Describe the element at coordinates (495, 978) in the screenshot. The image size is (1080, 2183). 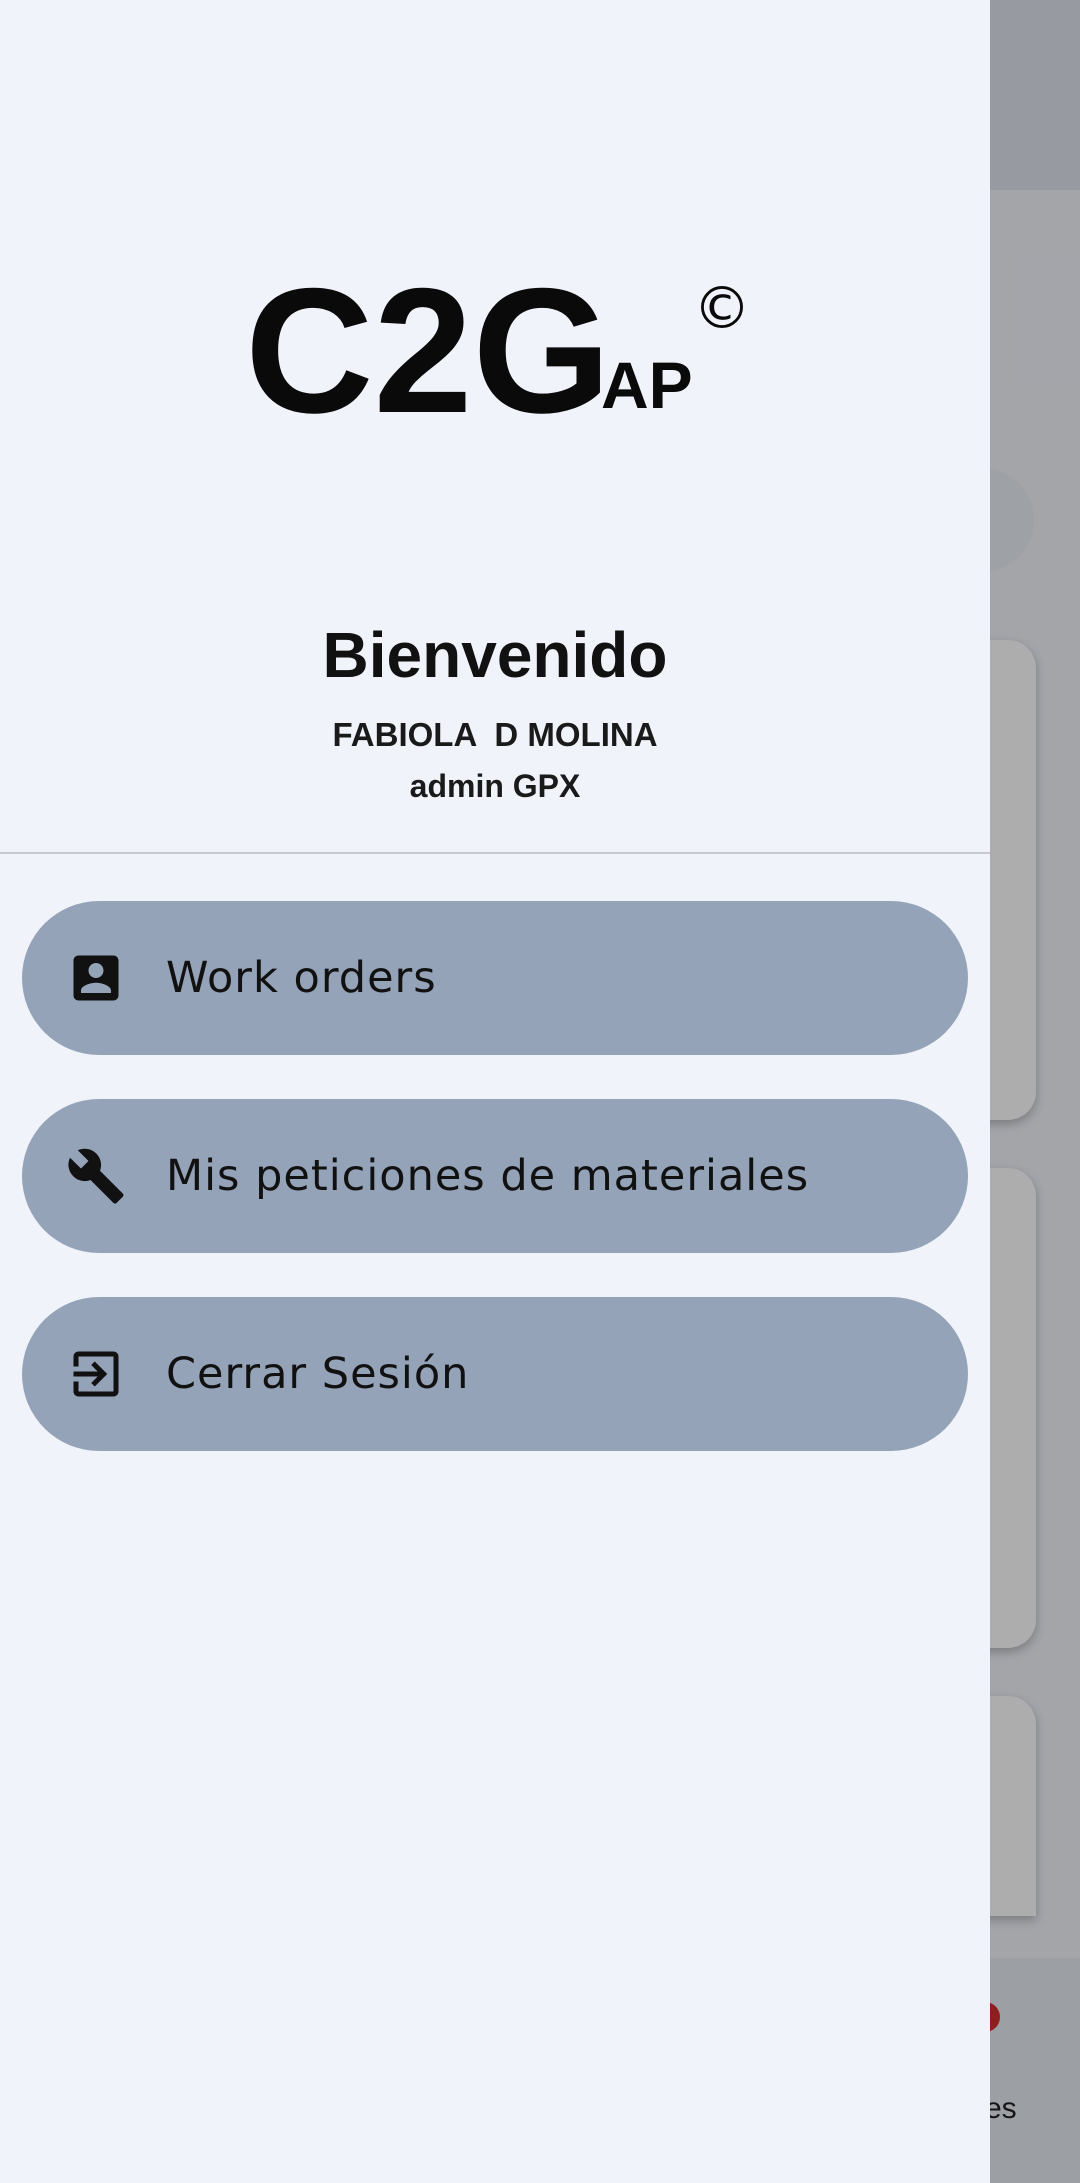
I see `menu-item-work-orders: Work orders` at that location.